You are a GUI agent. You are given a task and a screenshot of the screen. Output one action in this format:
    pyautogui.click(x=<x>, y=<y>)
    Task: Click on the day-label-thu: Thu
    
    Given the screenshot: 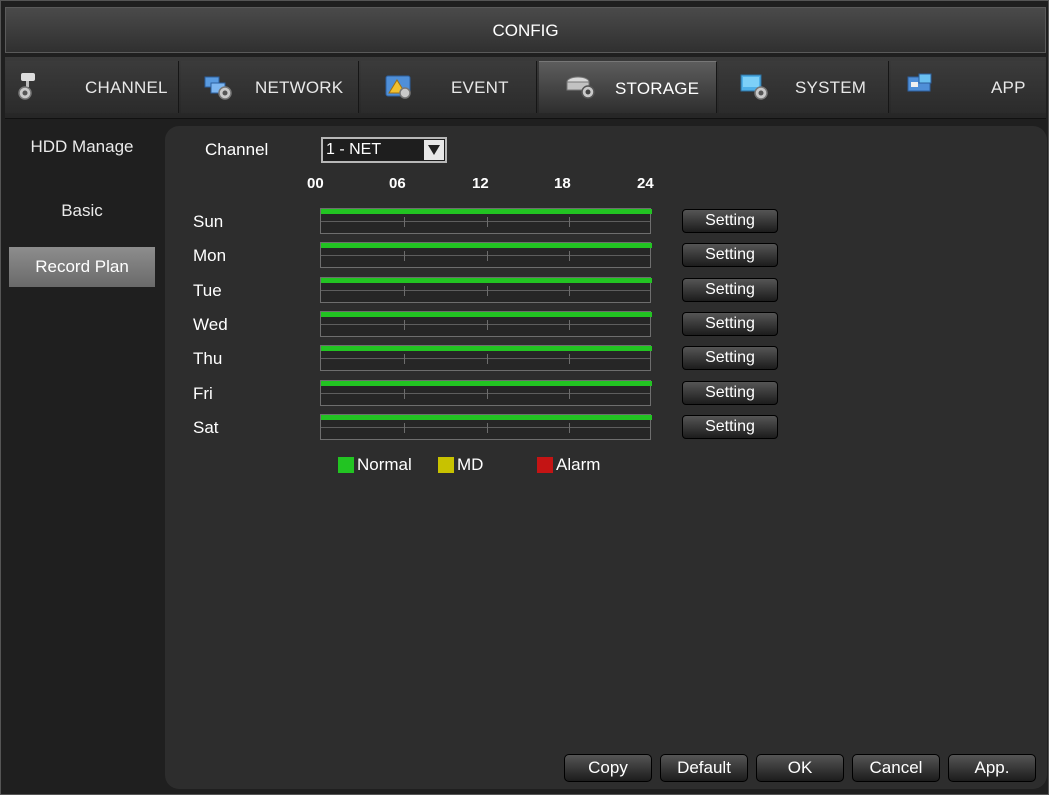 What is the action you would take?
    pyautogui.click(x=208, y=358)
    